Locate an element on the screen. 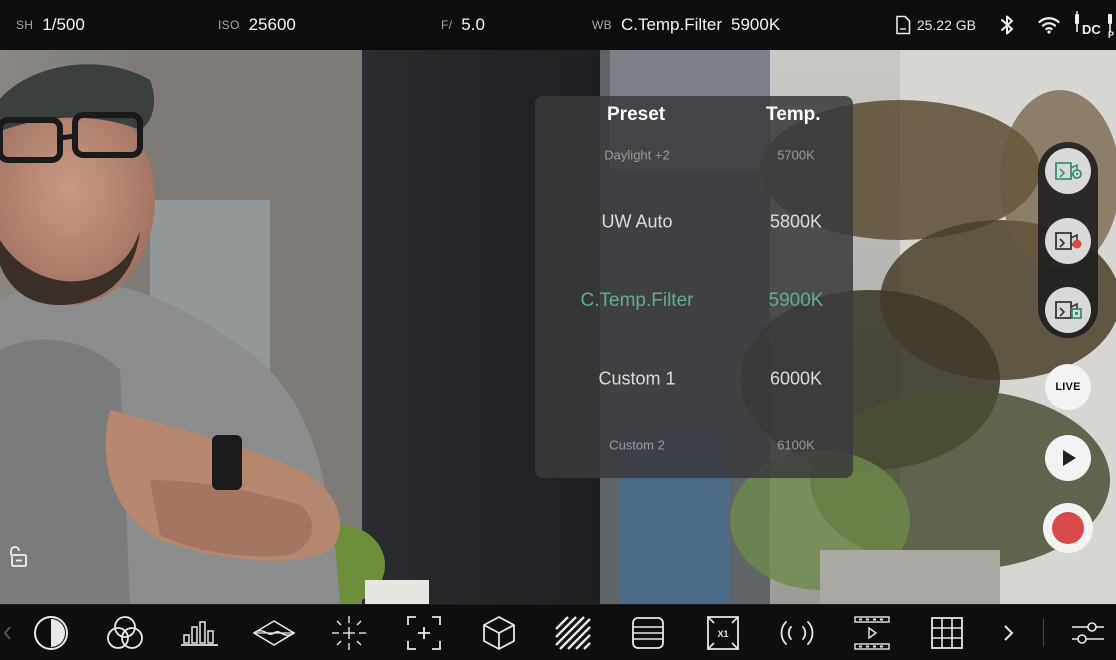 The image size is (1116, 660). temp-column-header: Temp. is located at coordinates (793, 114).